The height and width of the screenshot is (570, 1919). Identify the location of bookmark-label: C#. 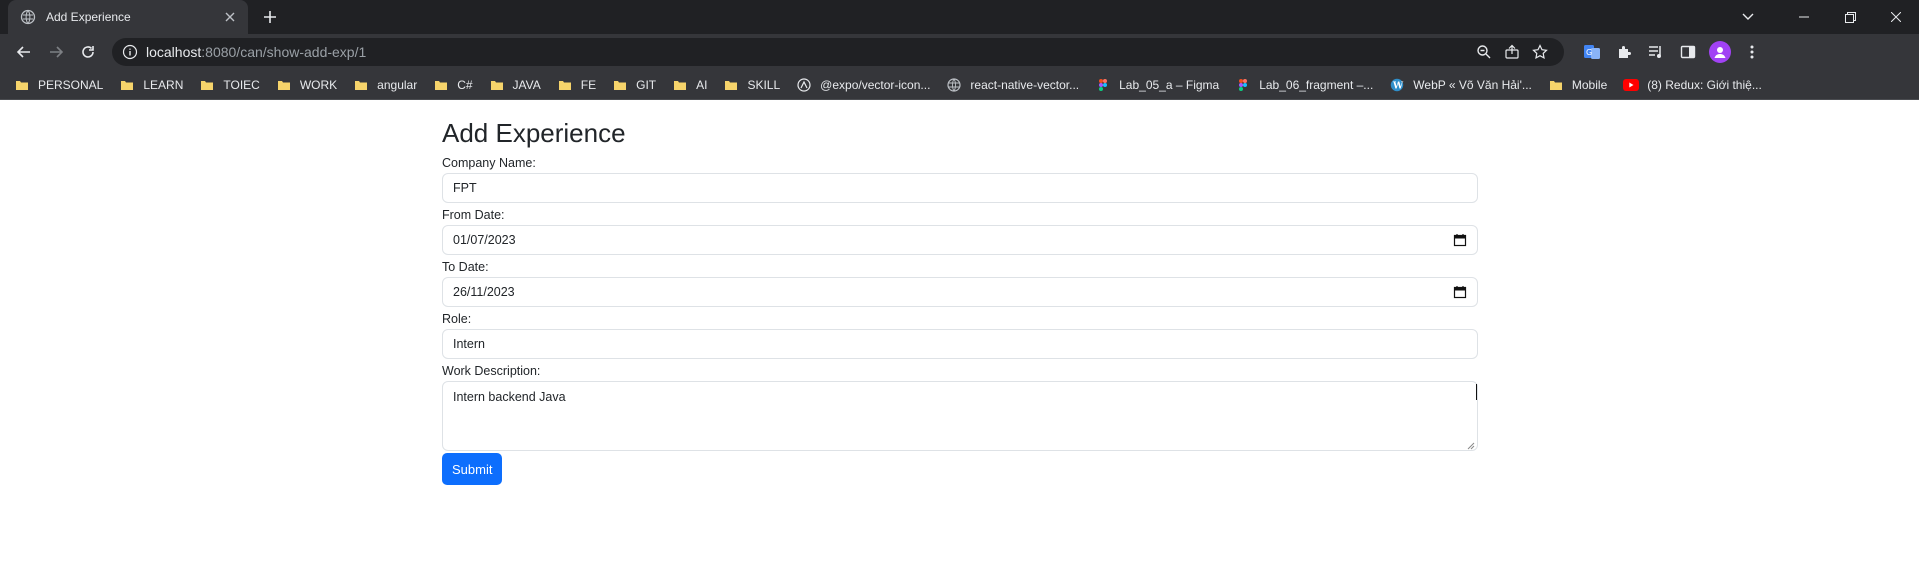
(465, 84).